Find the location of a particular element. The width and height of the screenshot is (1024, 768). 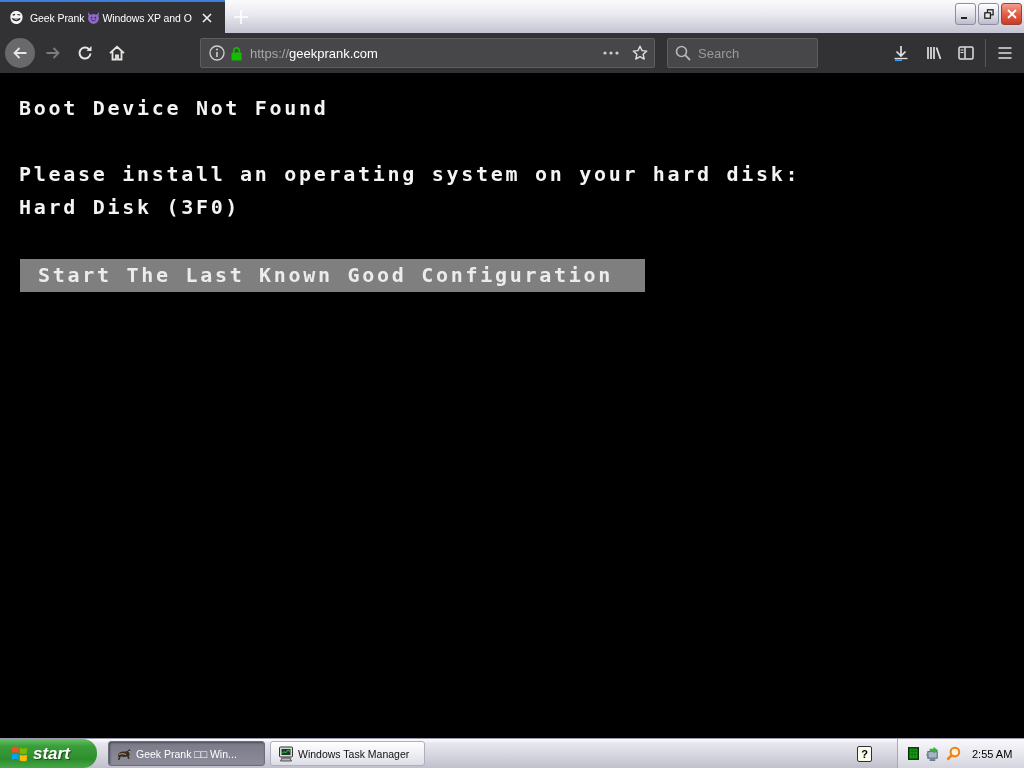

start-button: start is located at coordinates (48, 753).